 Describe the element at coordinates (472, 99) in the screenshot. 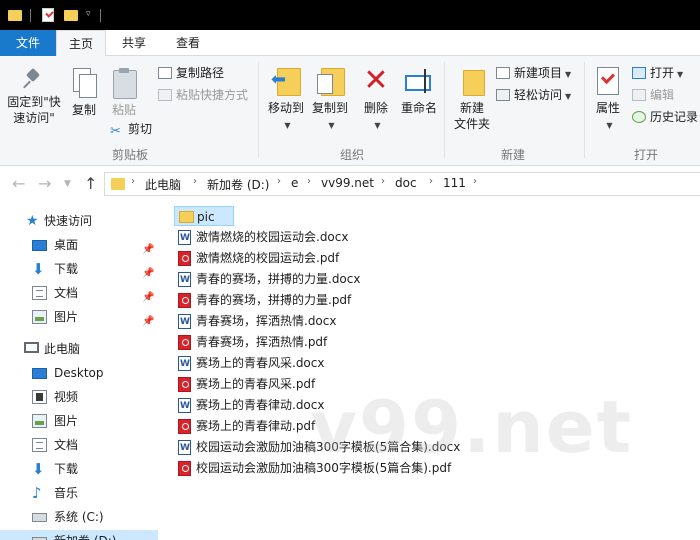

I see `new-folder-button: 新建 文件夹` at that location.